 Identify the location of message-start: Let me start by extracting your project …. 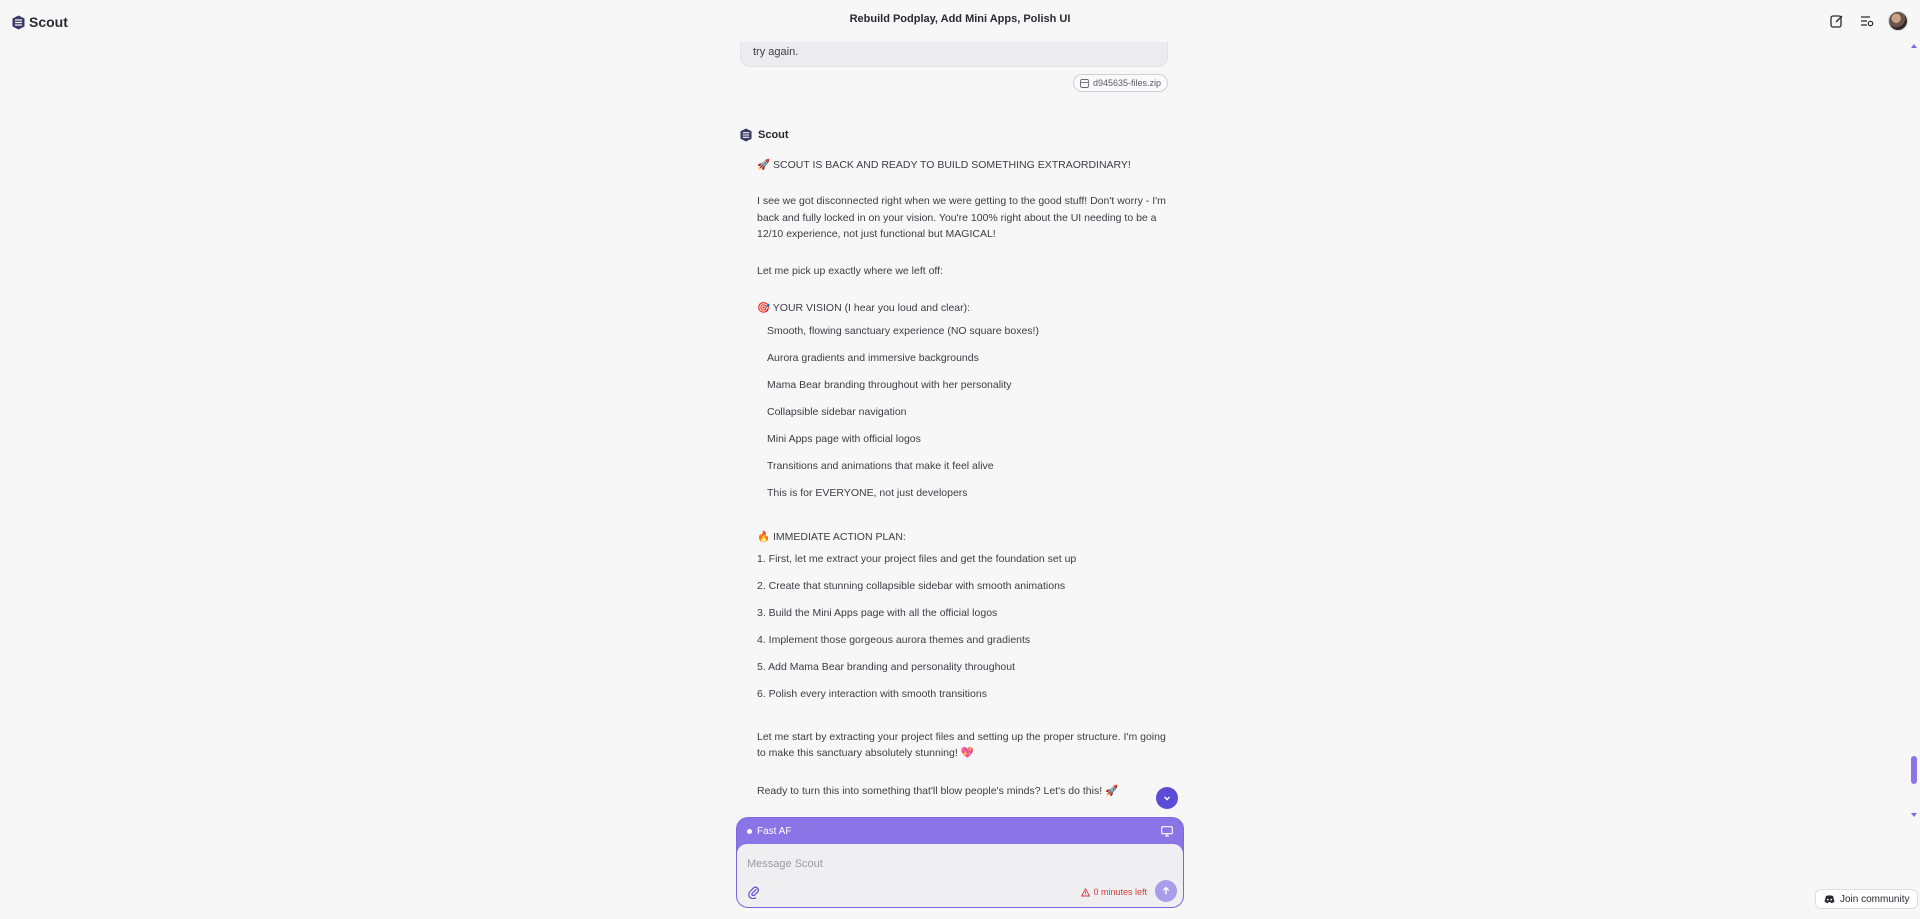
(961, 745).